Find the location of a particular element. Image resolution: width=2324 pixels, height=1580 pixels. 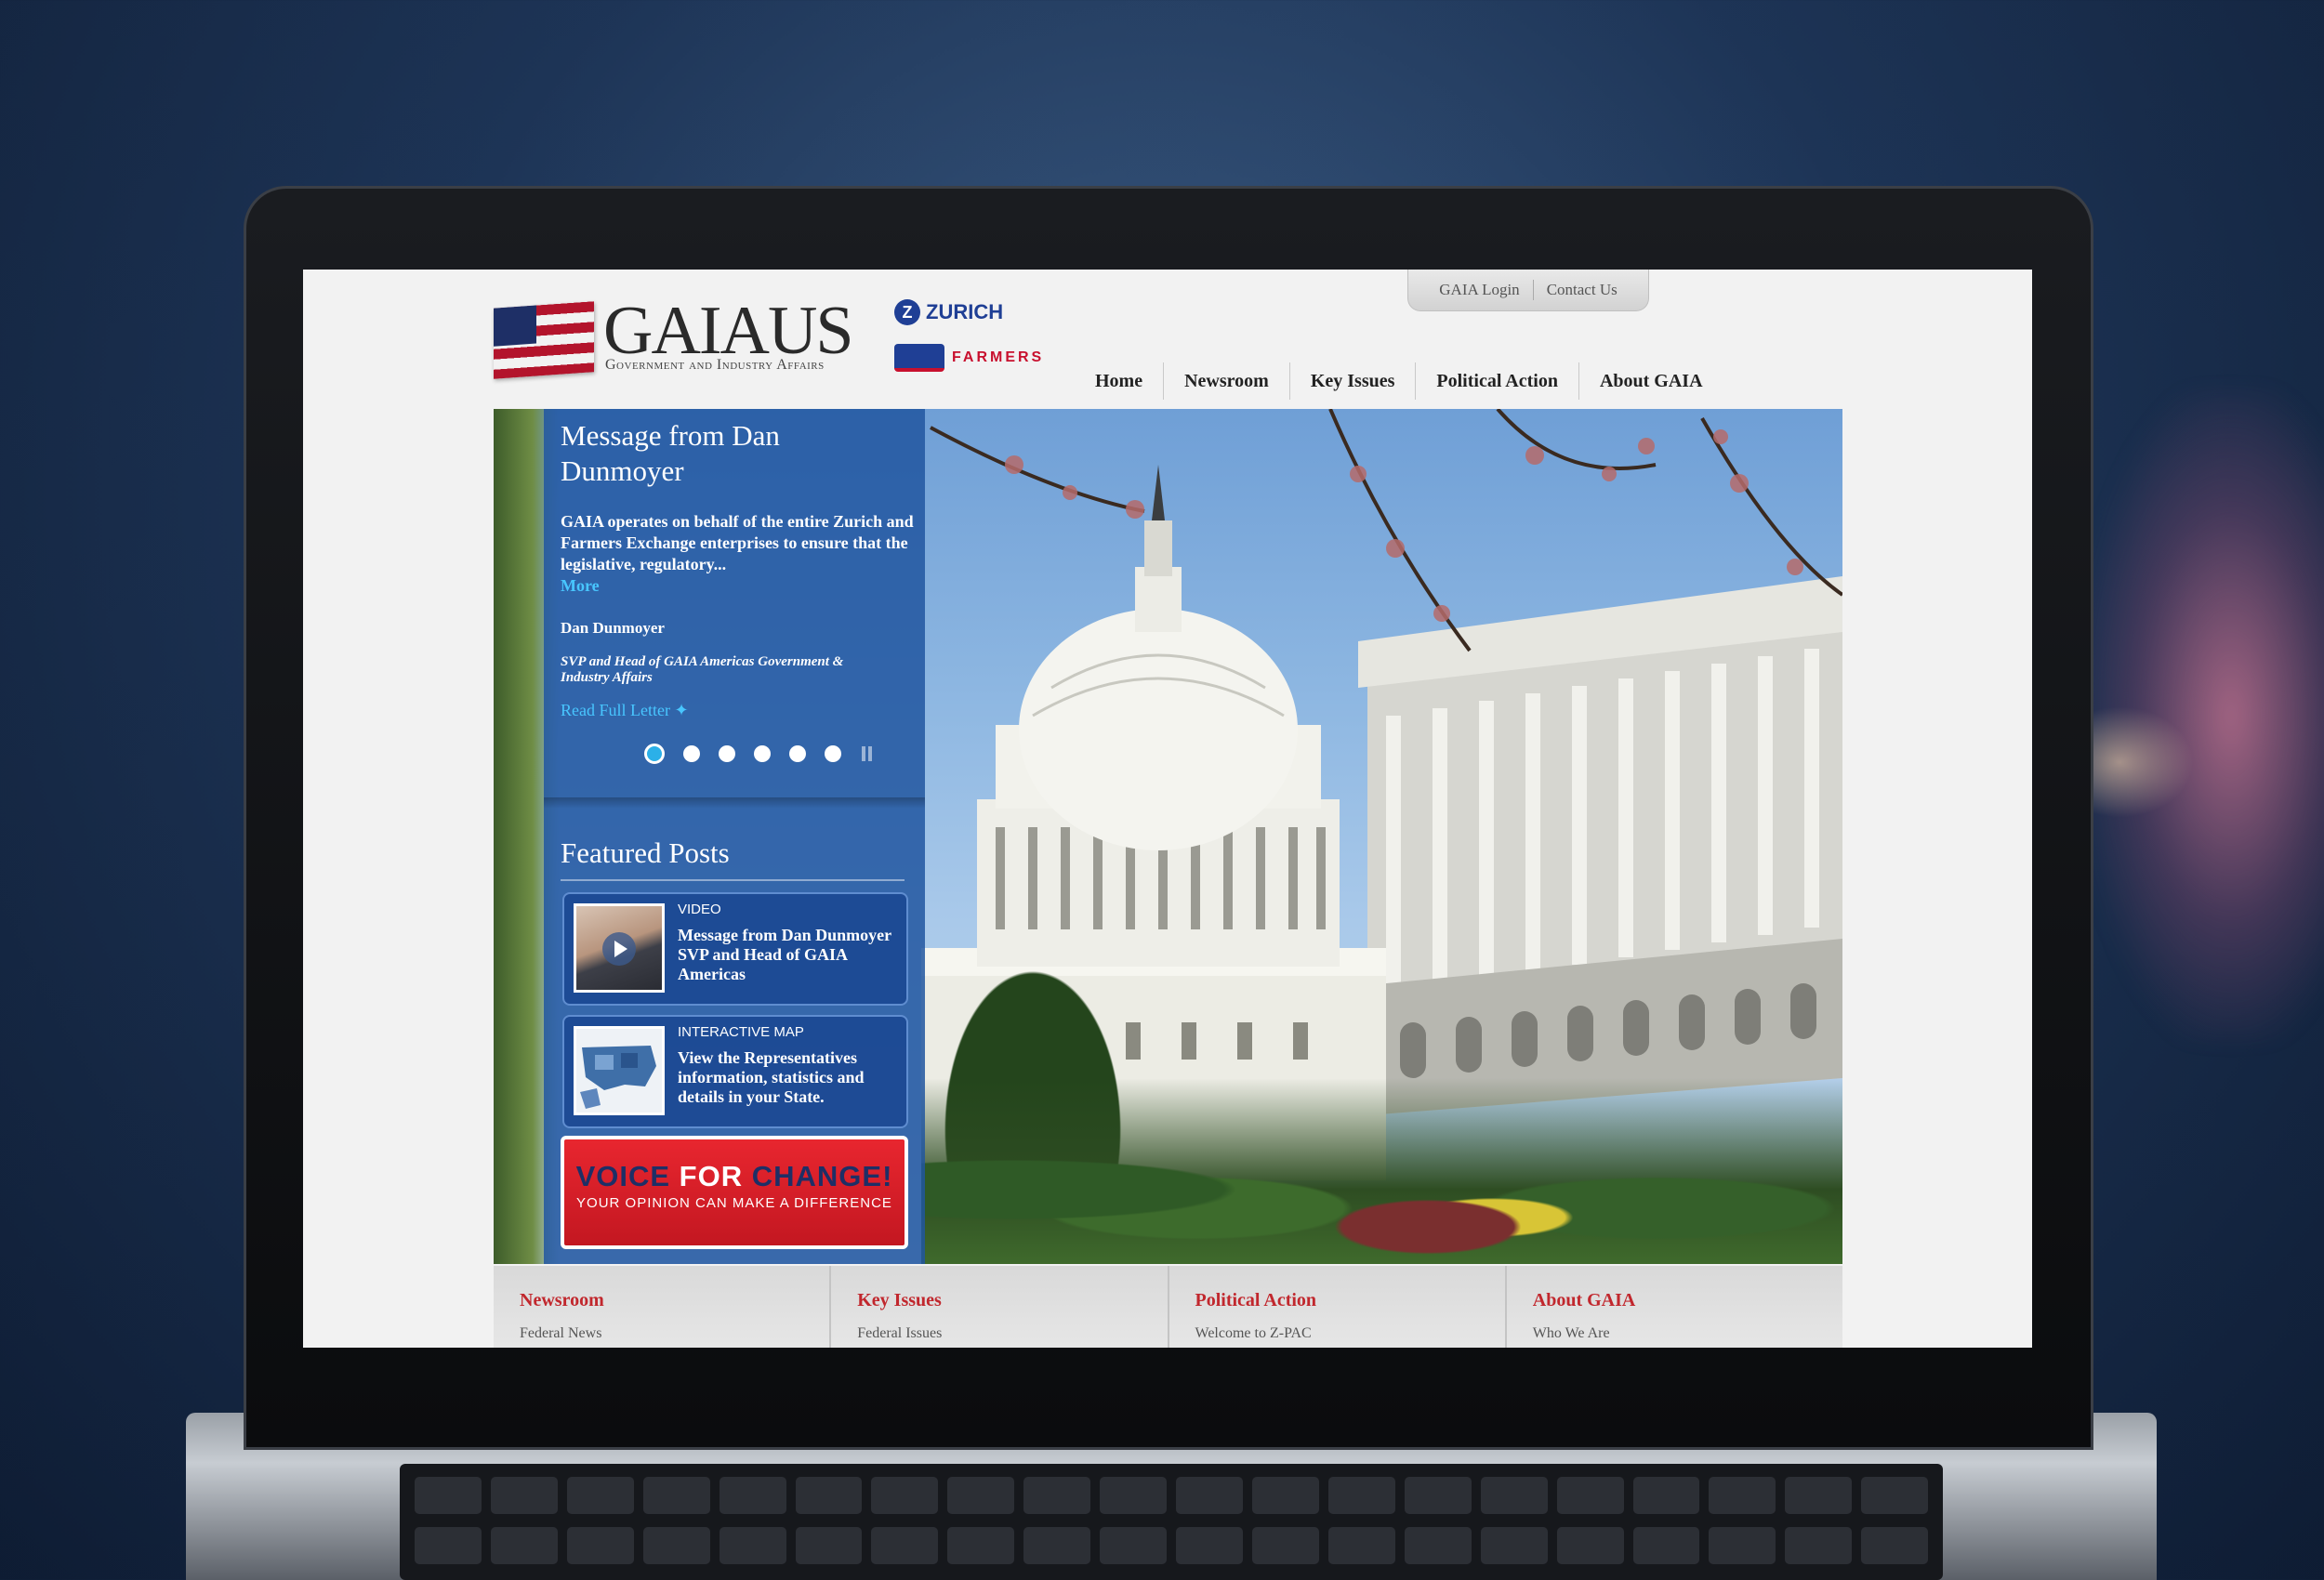

voice-word-1: VOICE is located at coordinates (627, 1176).